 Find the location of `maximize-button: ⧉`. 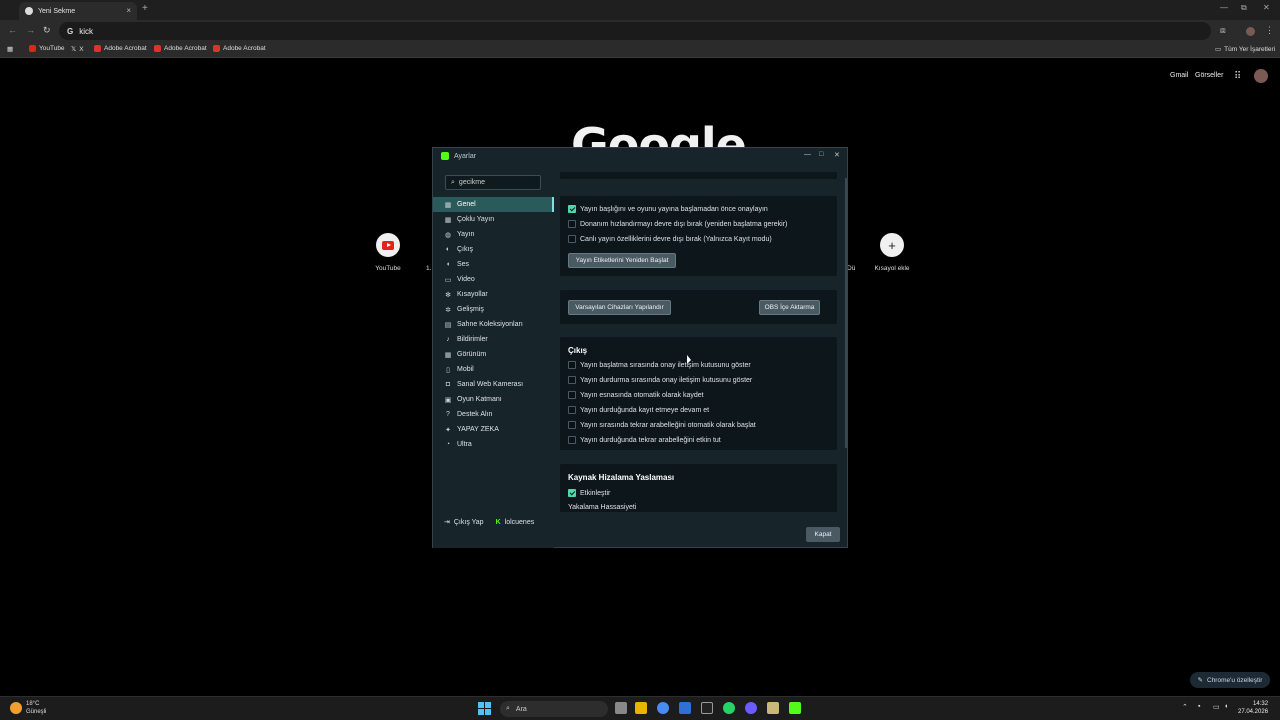

maximize-button: ⧉ is located at coordinates (1244, 8).